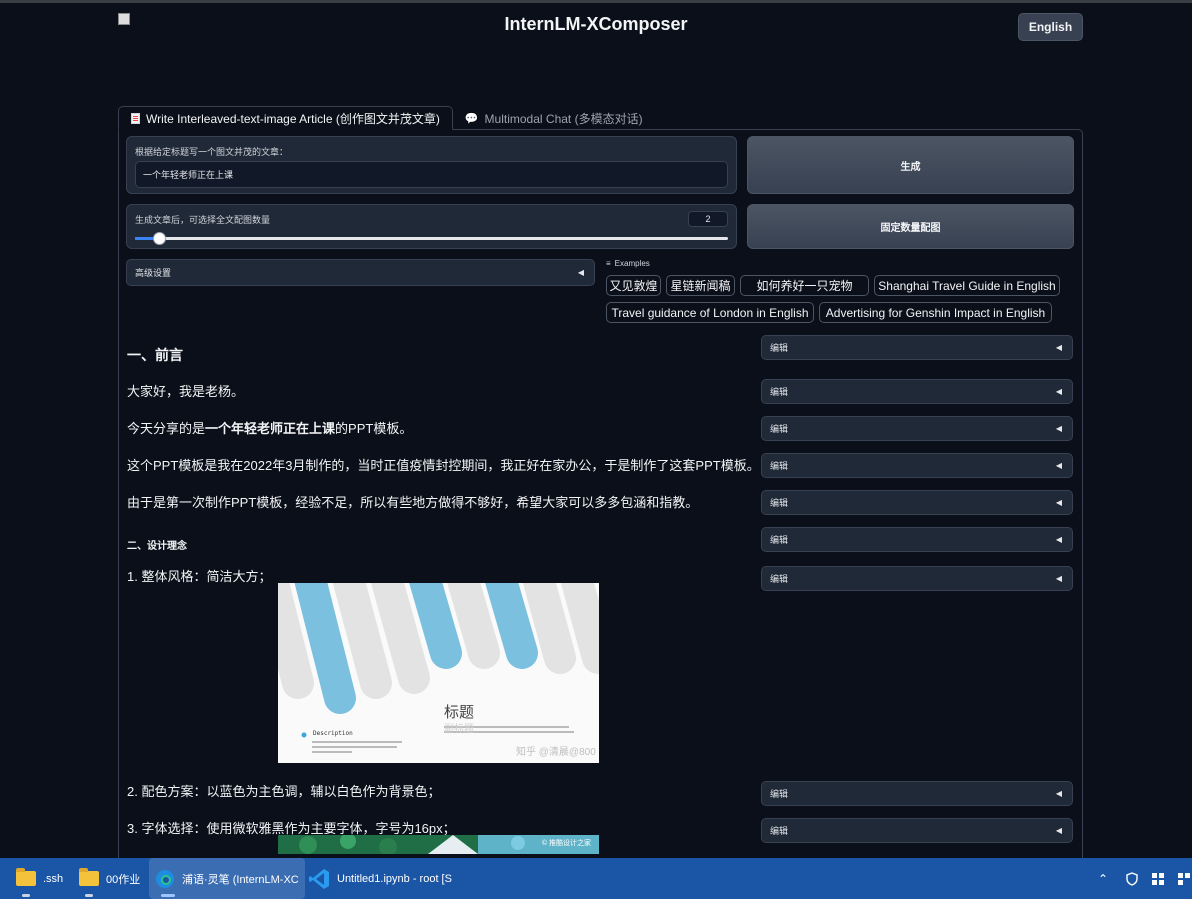 The height and width of the screenshot is (899, 1192). I want to click on text-run: 的PPT模板。, so click(374, 428).